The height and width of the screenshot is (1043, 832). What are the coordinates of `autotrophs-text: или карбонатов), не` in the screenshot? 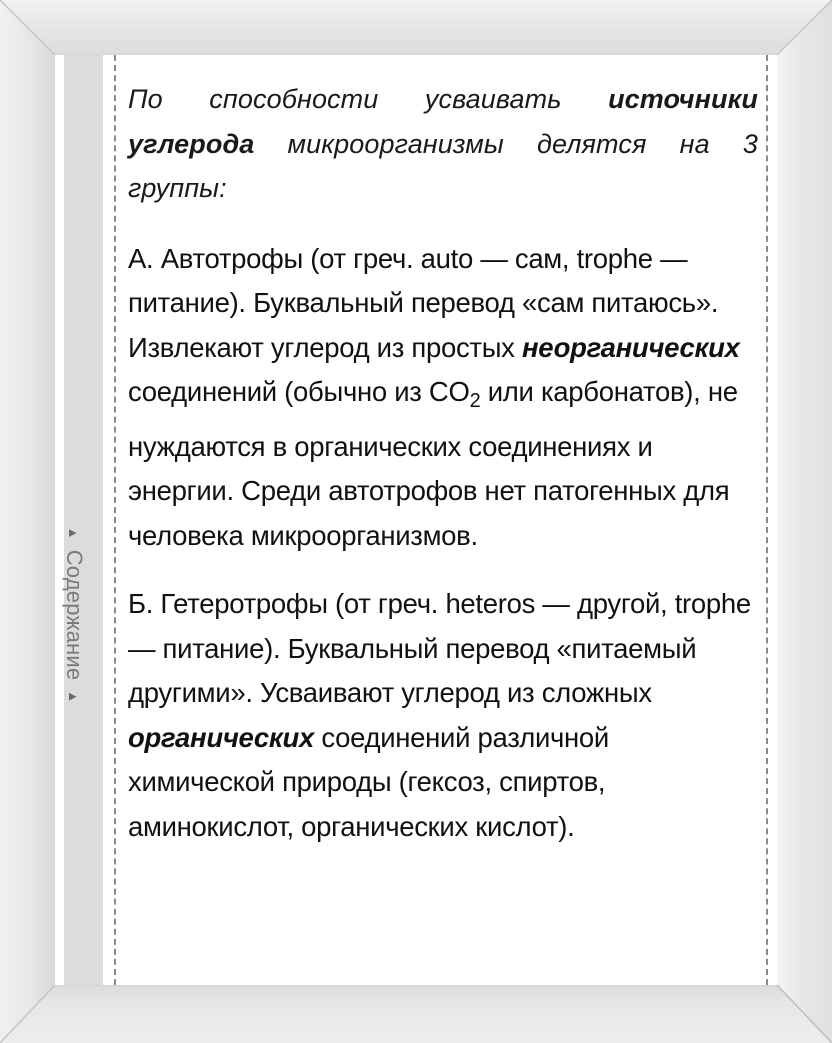 It's located at (609, 391).